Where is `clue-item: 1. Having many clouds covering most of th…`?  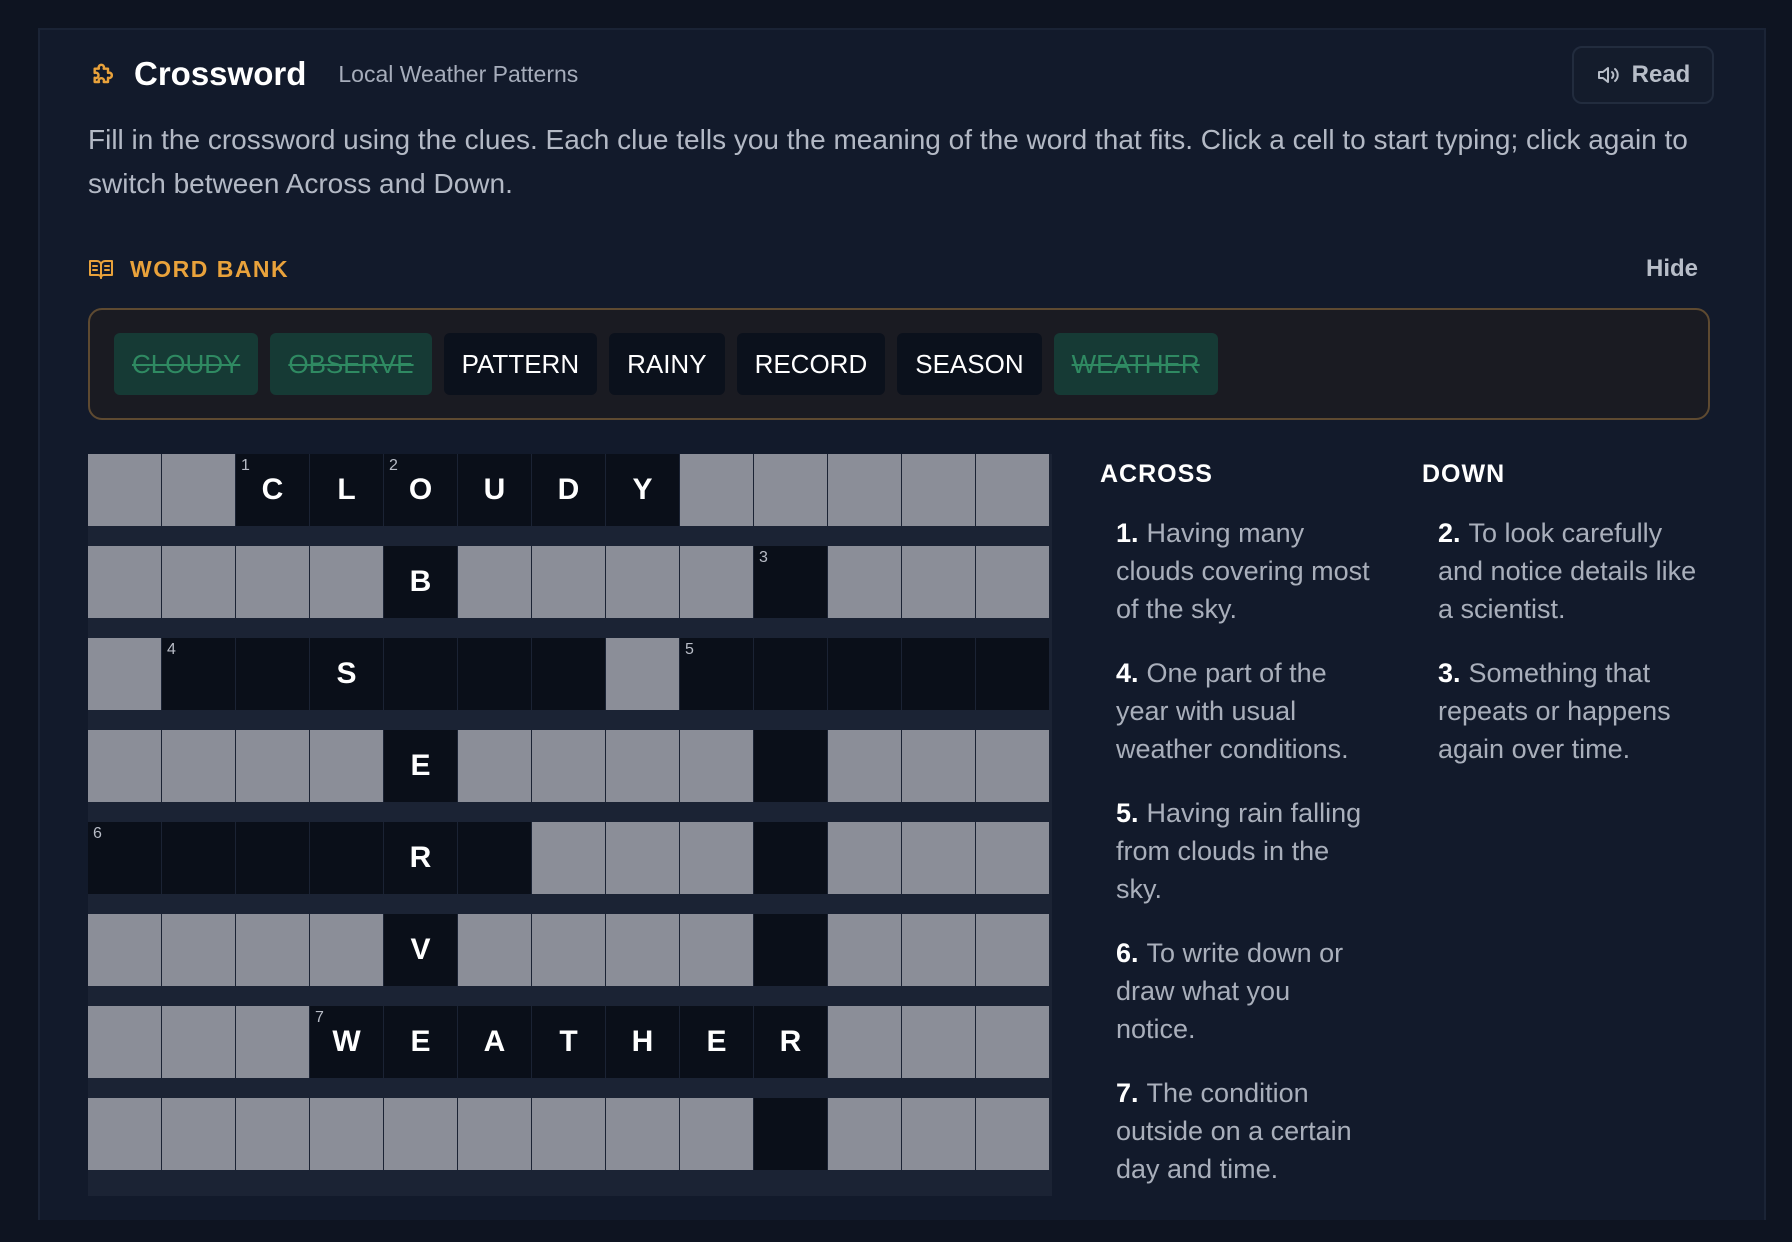
clue-item: 1. Having many clouds covering most of th… is located at coordinates (1246, 571).